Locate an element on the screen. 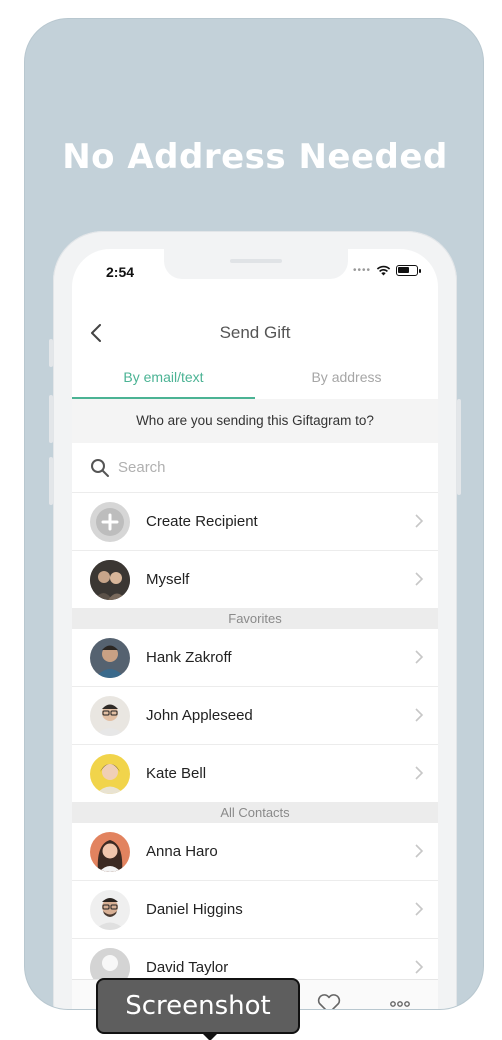  plus-icon is located at coordinates (110, 522).